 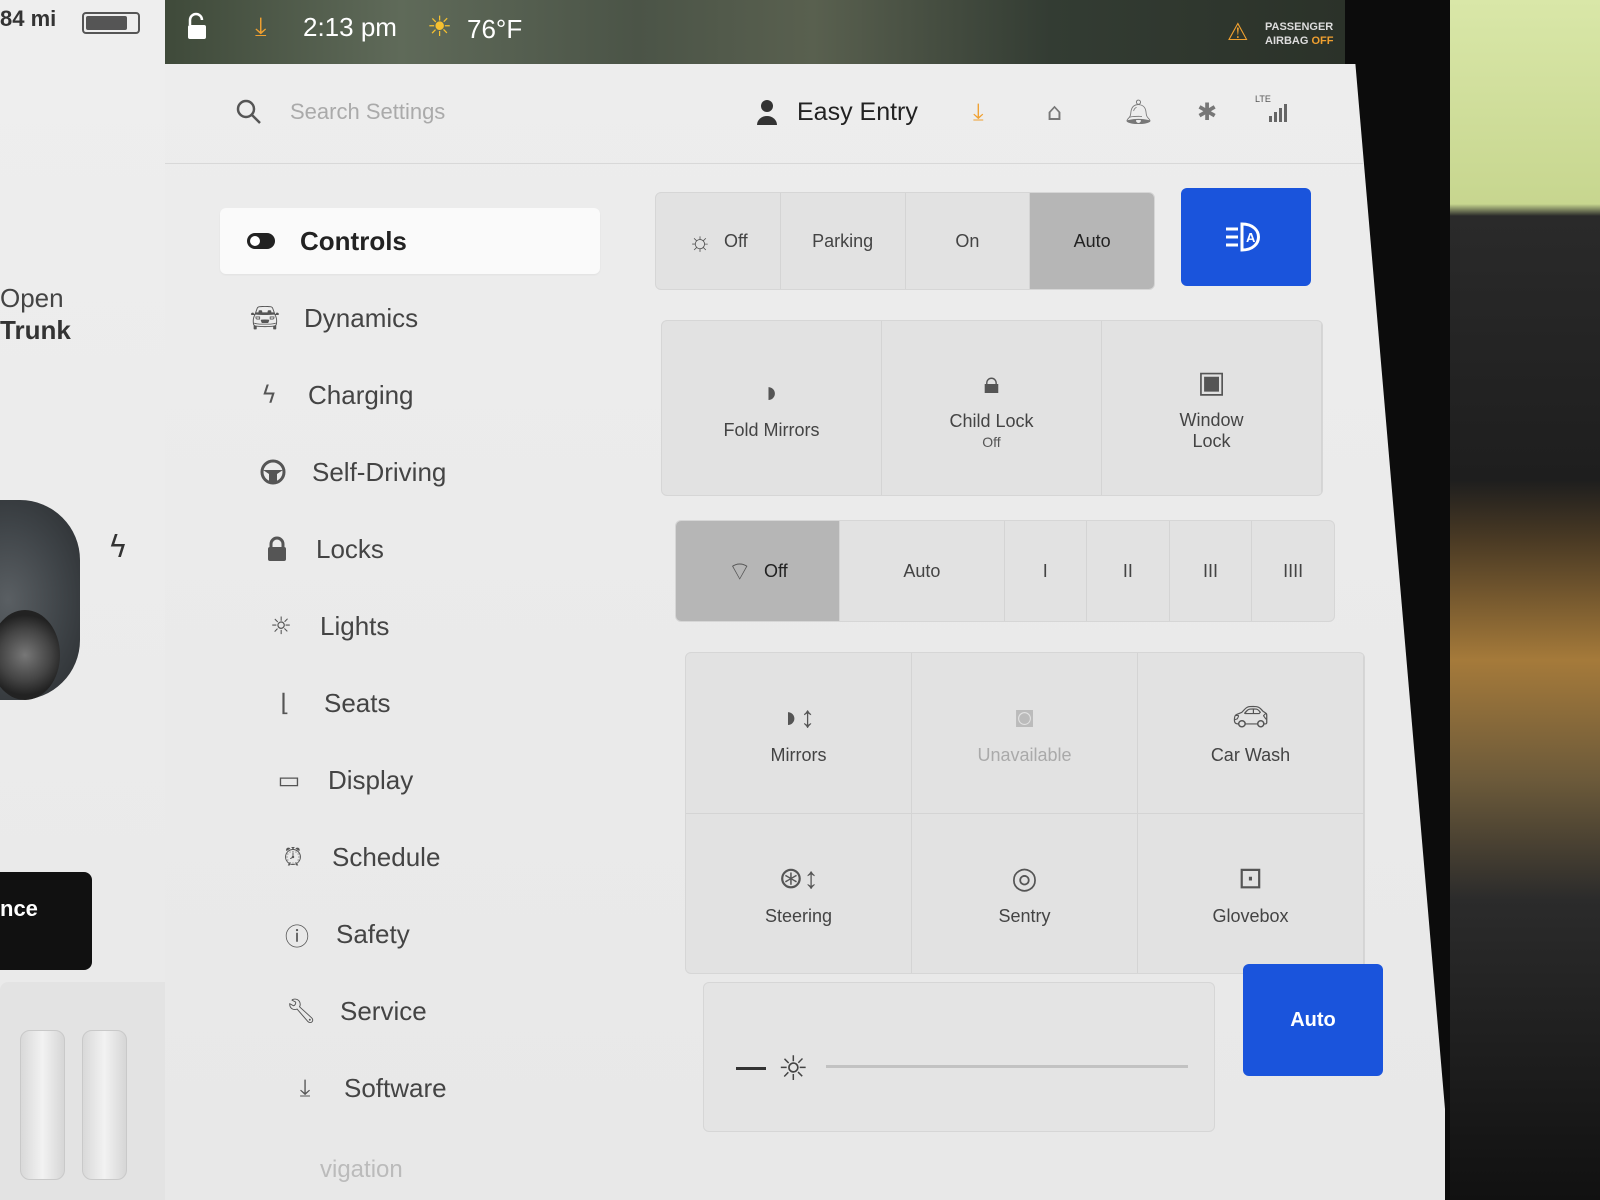 I want to click on rear-seat-image, so click(x=104, y=1105).